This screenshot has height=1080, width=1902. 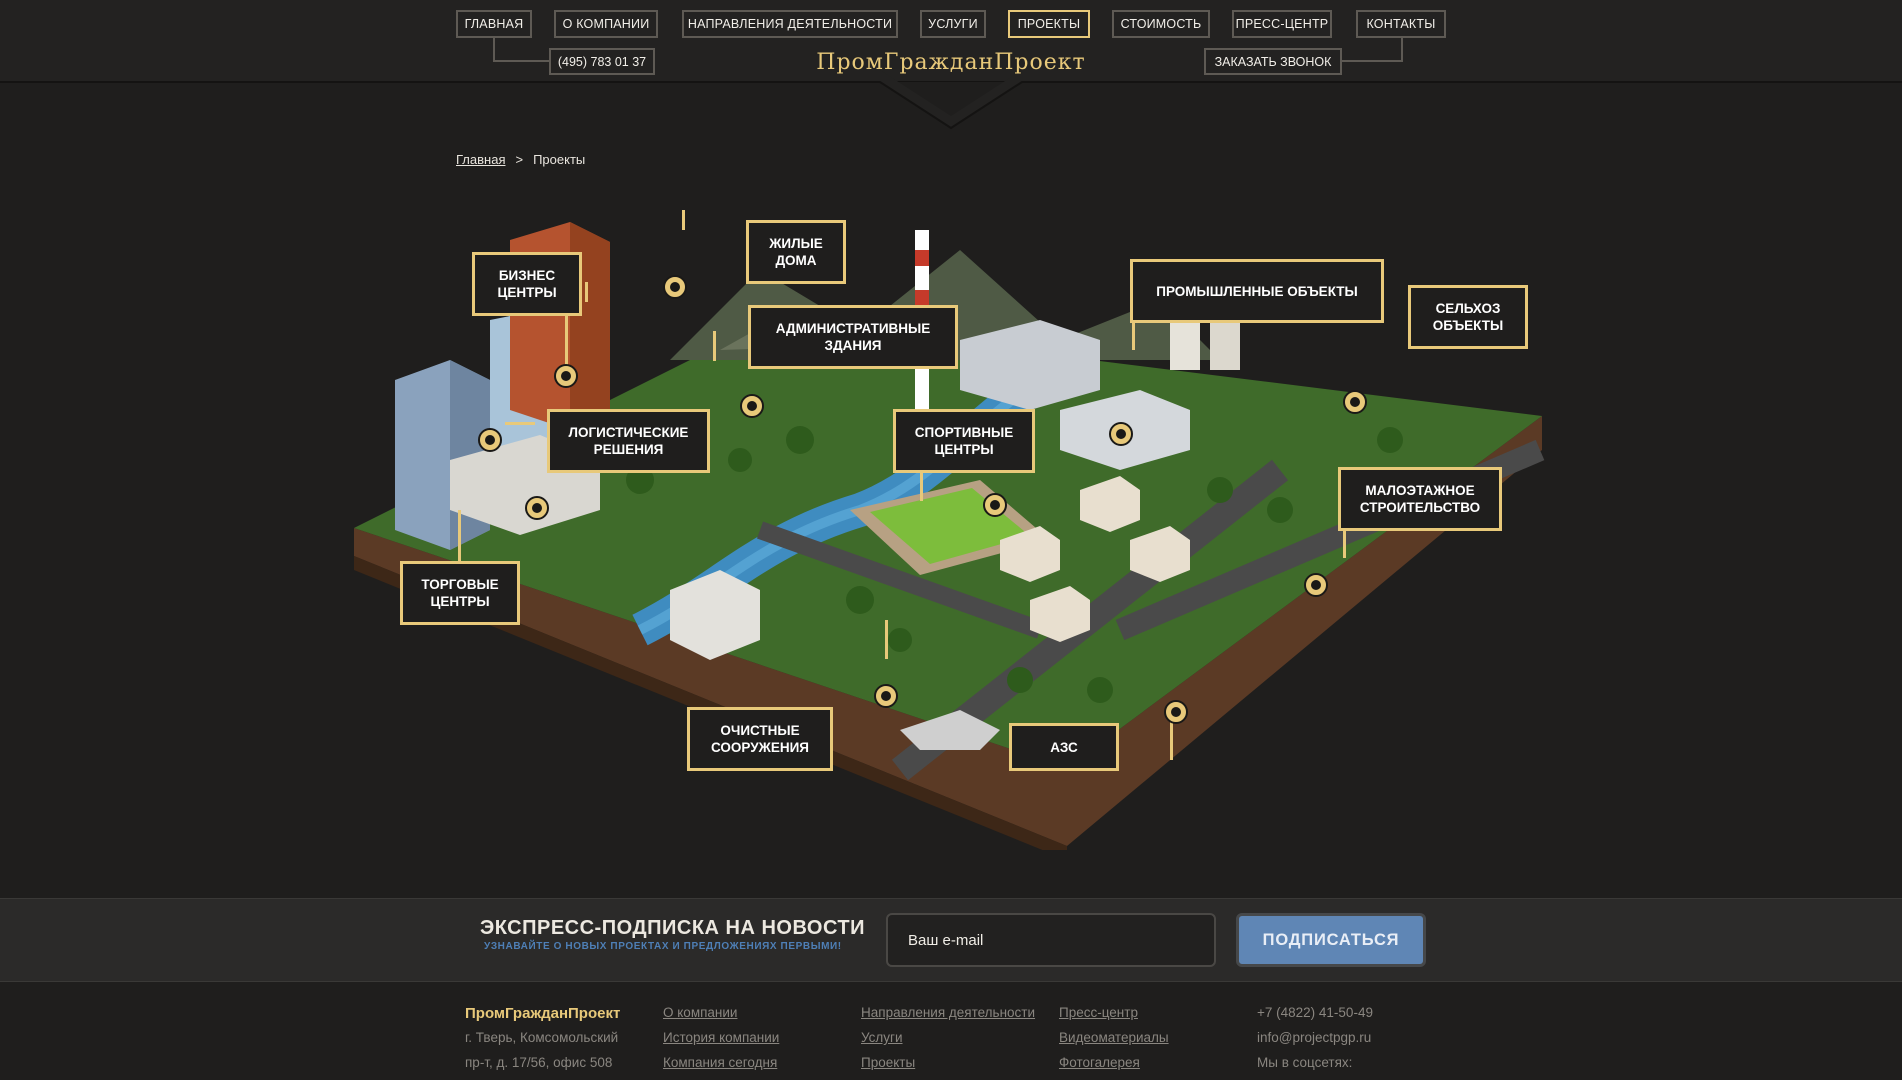 What do you see at coordinates (951, 63) in the screenshot?
I see `site-logo: ПромГражданПроект` at bounding box center [951, 63].